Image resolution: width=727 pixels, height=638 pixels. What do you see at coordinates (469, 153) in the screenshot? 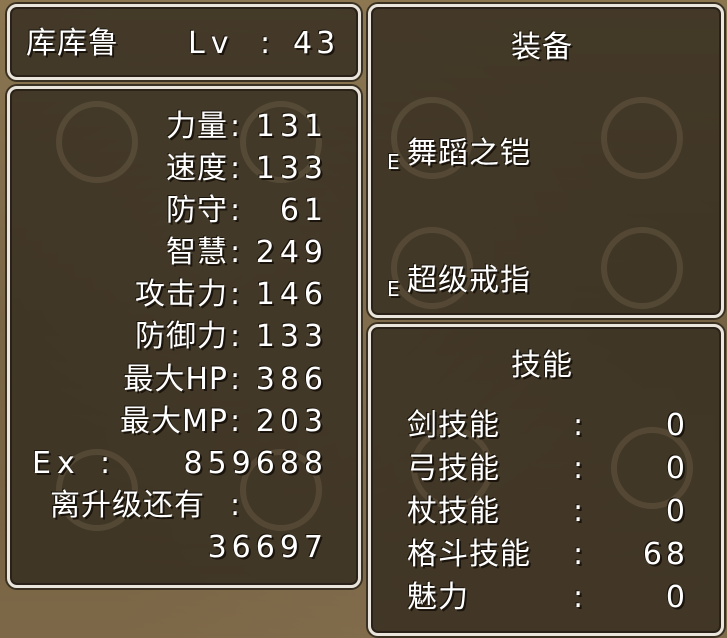
I see `equipment-name: 舞蹈之铠` at bounding box center [469, 153].